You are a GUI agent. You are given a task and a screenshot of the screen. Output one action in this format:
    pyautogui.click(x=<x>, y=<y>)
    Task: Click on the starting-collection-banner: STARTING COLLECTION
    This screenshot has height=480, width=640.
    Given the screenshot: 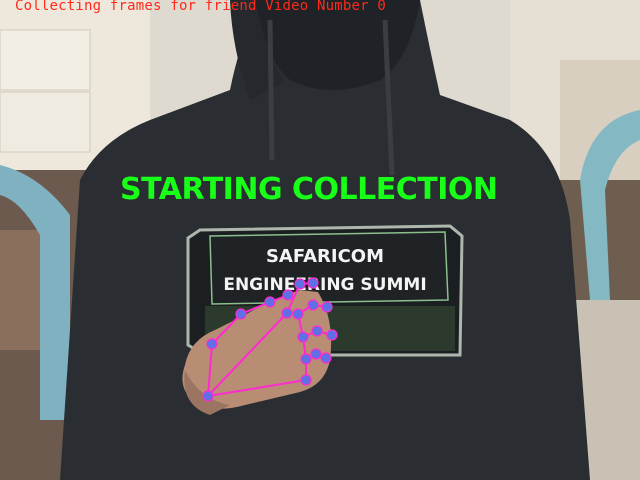 What is the action you would take?
    pyautogui.click(x=309, y=189)
    